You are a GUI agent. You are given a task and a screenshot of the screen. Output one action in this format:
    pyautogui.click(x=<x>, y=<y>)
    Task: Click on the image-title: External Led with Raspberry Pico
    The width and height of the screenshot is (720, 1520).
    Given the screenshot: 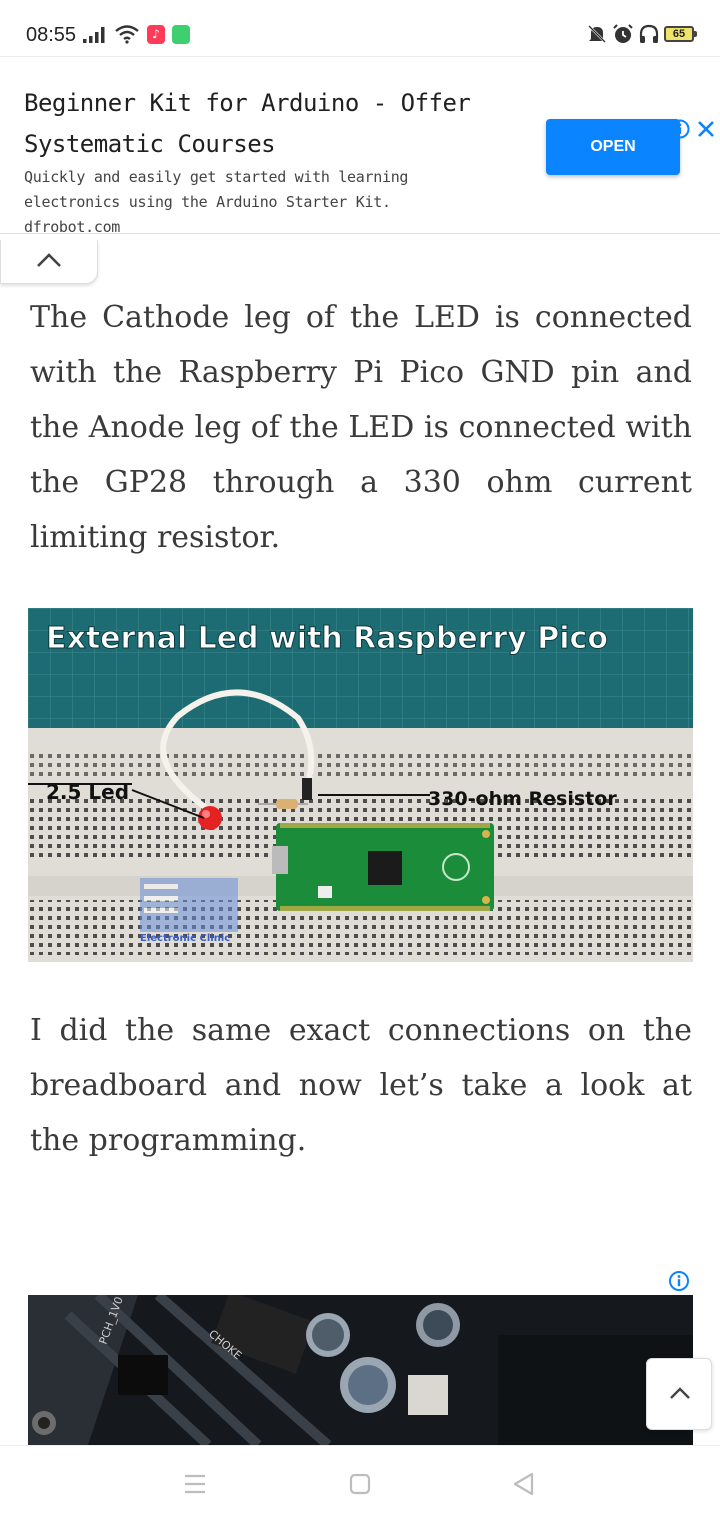 What is the action you would take?
    pyautogui.click(x=327, y=638)
    